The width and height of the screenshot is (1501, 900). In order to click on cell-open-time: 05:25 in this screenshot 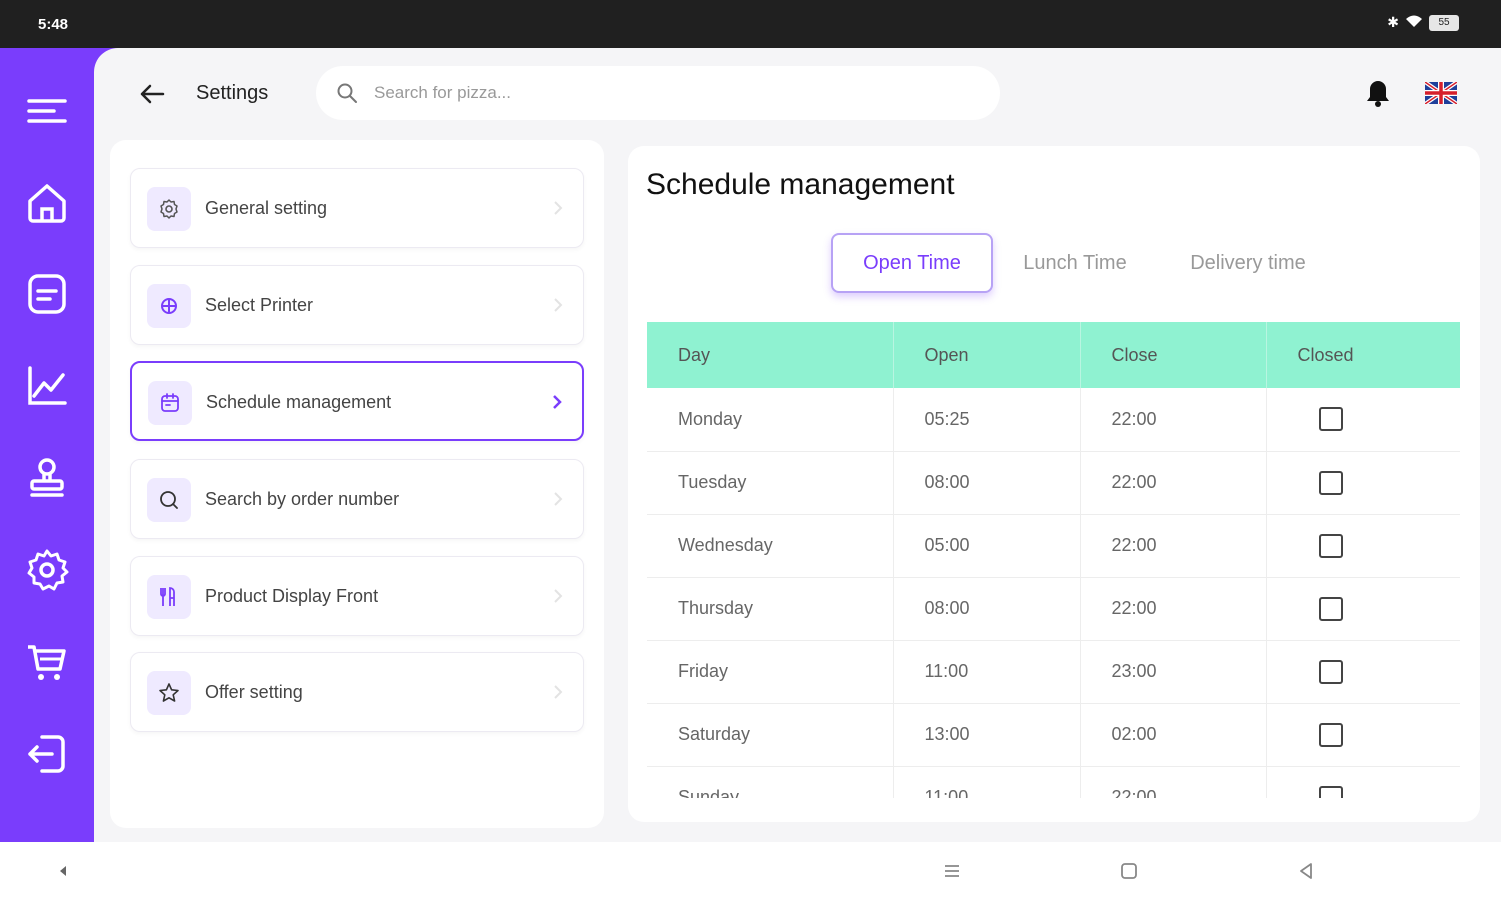, I will do `click(987, 419)`.